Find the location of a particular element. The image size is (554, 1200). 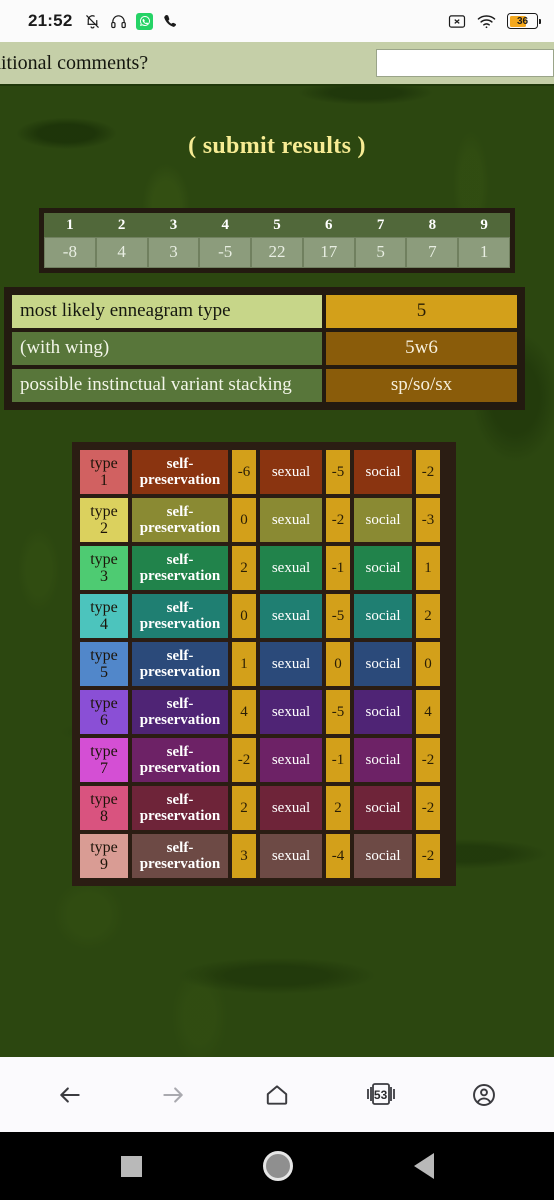

home-circle-icon is located at coordinates (277, 1166).